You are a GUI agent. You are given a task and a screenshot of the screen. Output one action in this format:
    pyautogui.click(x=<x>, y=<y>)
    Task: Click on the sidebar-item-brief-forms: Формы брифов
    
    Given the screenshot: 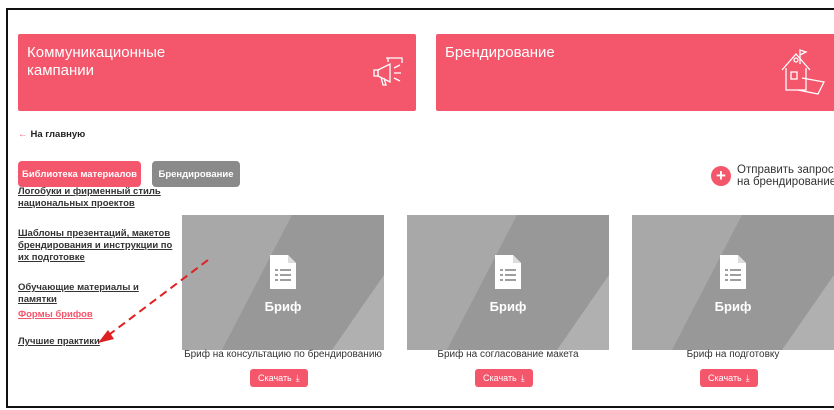 What is the action you would take?
    pyautogui.click(x=98, y=315)
    